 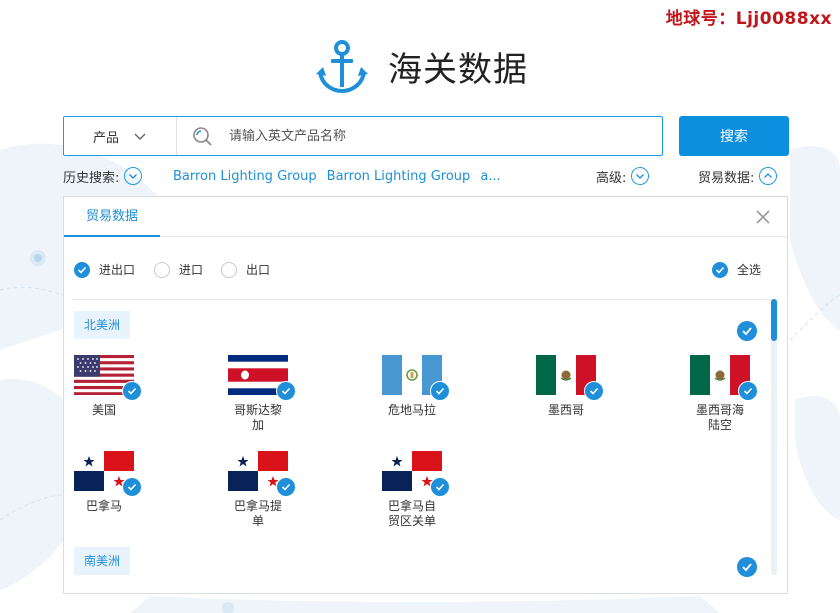 What do you see at coordinates (82, 269) in the screenshot?
I see `radio-checked-icon` at bounding box center [82, 269].